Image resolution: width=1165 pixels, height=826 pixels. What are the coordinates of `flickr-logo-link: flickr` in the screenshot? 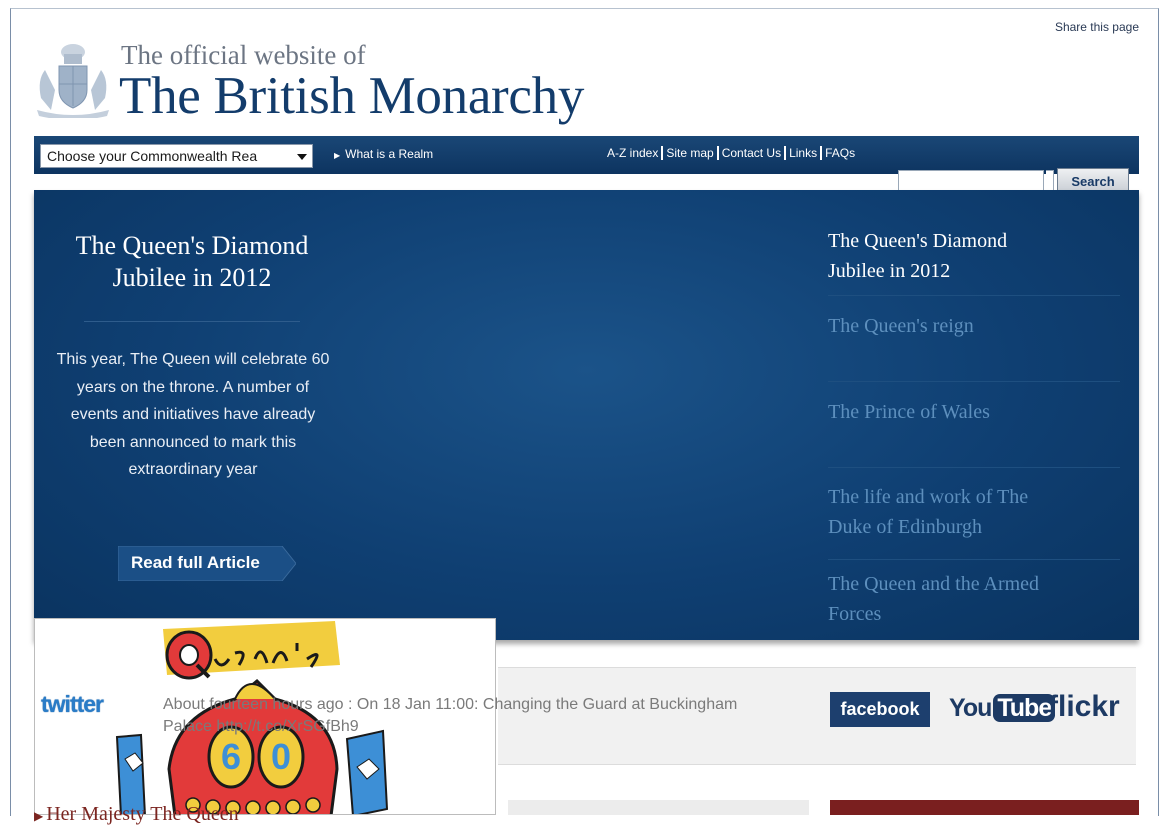 It's located at (1084, 707).